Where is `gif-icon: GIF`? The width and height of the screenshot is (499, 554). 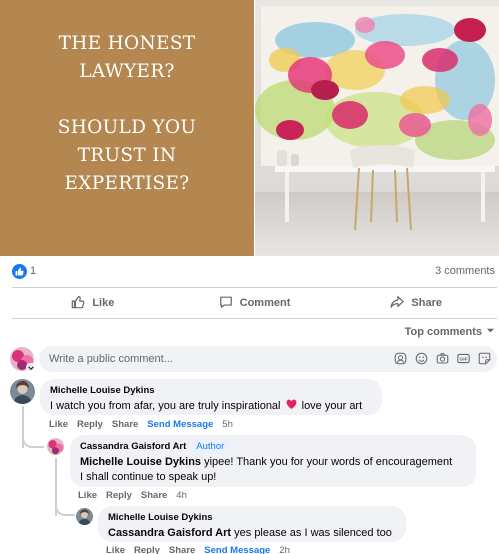 gif-icon: GIF is located at coordinates (463, 358).